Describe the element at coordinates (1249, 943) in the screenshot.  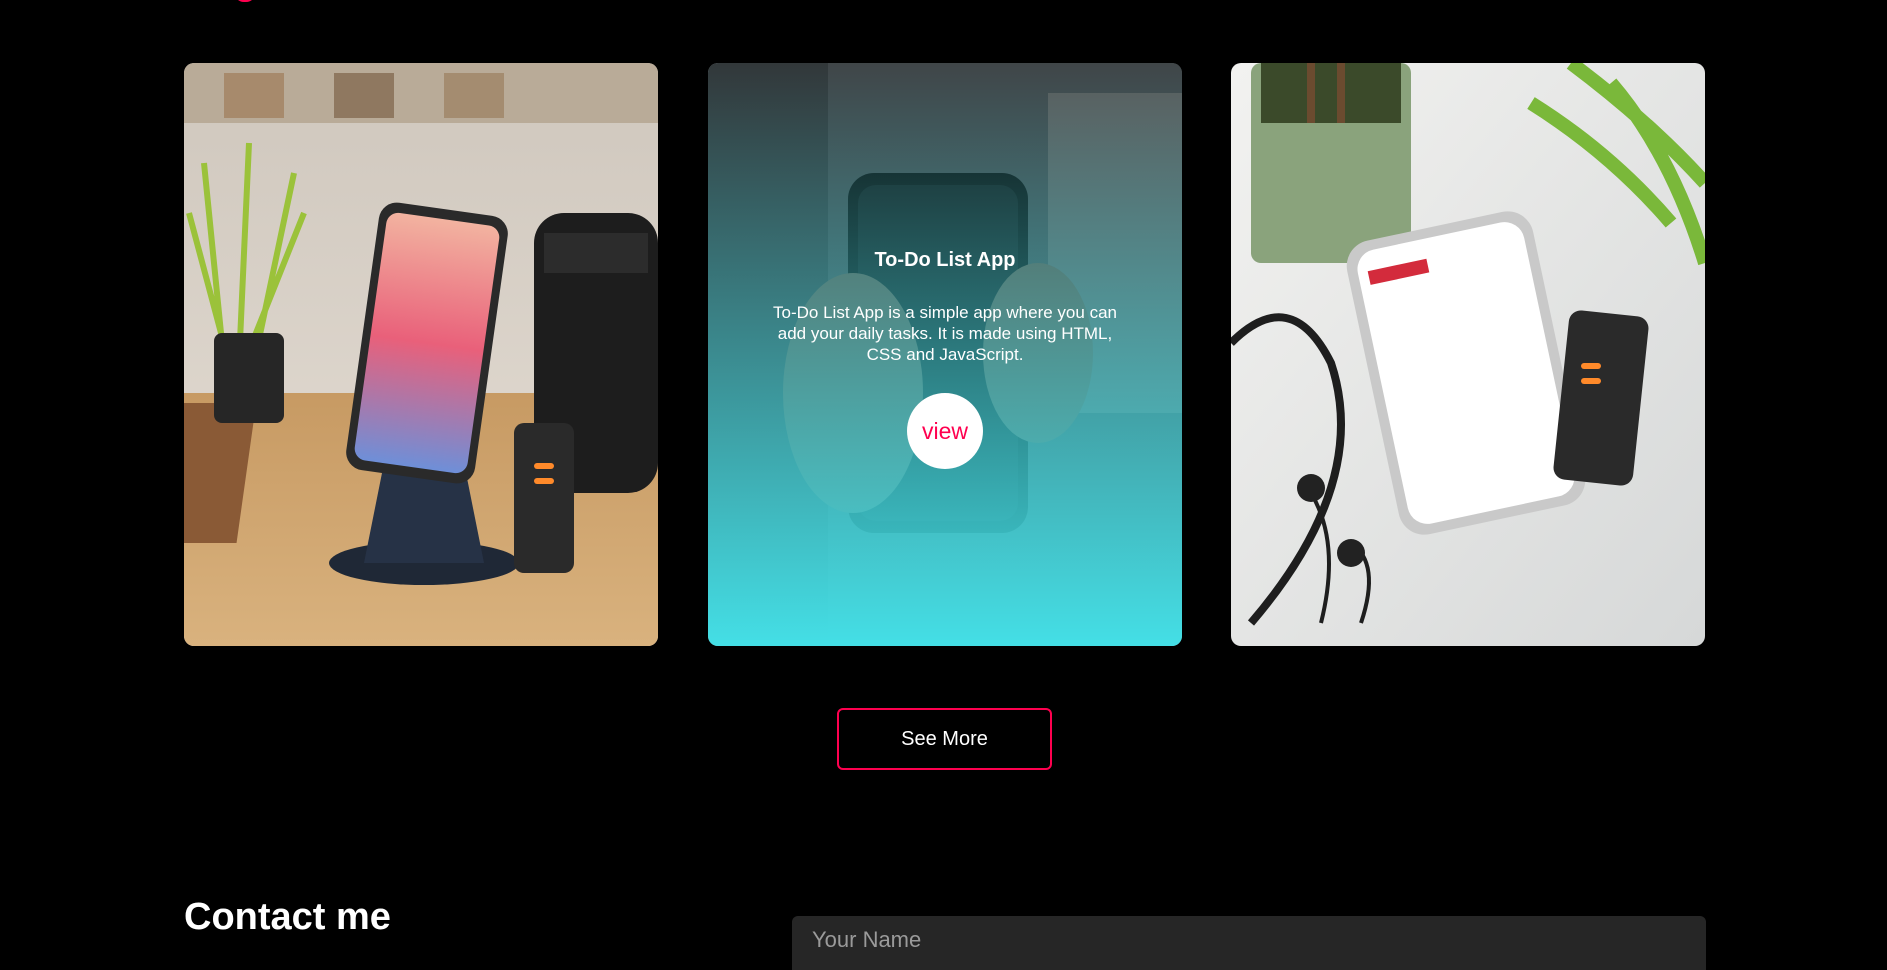
I see `name-input` at that location.